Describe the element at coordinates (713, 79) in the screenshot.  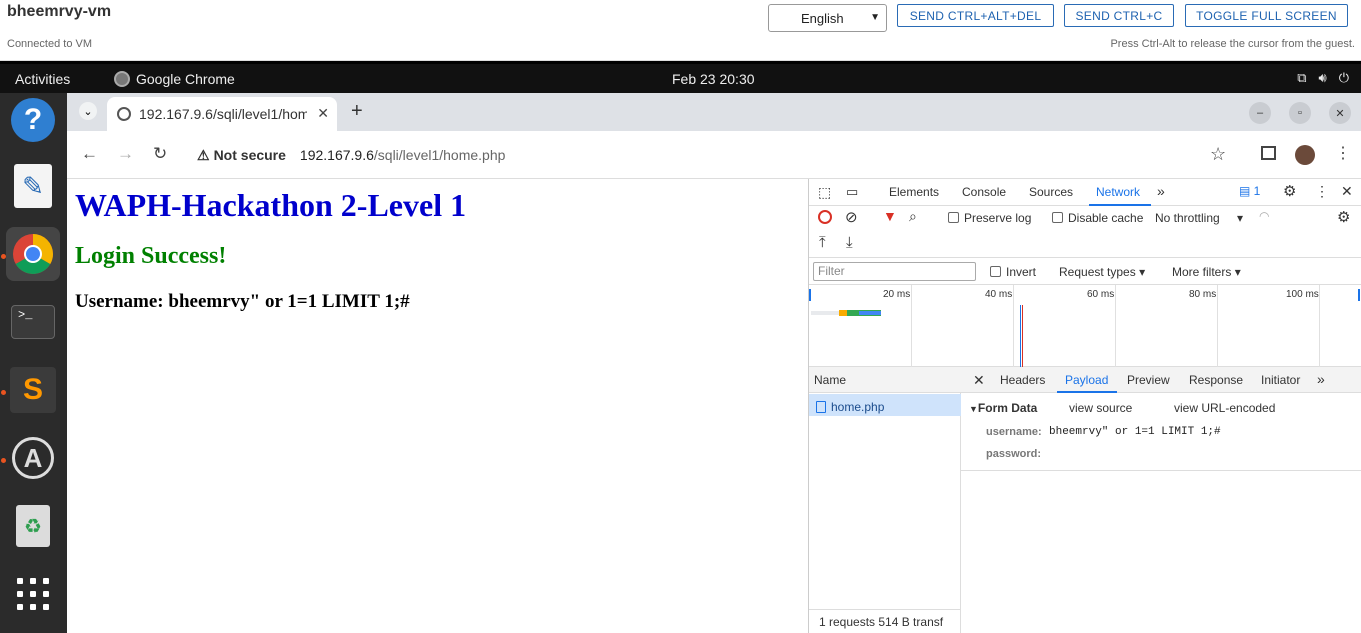
I see `clock: Feb 23 20:30` at that location.